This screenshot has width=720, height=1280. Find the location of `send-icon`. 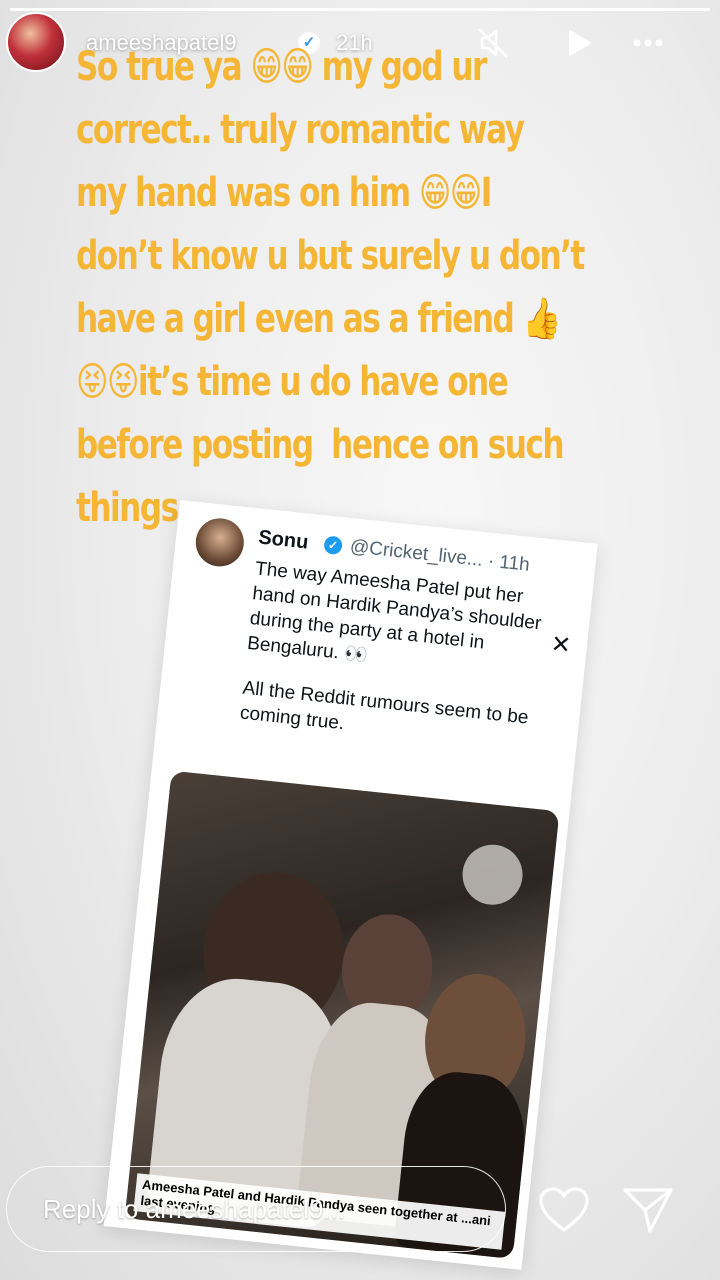

send-icon is located at coordinates (648, 1210).